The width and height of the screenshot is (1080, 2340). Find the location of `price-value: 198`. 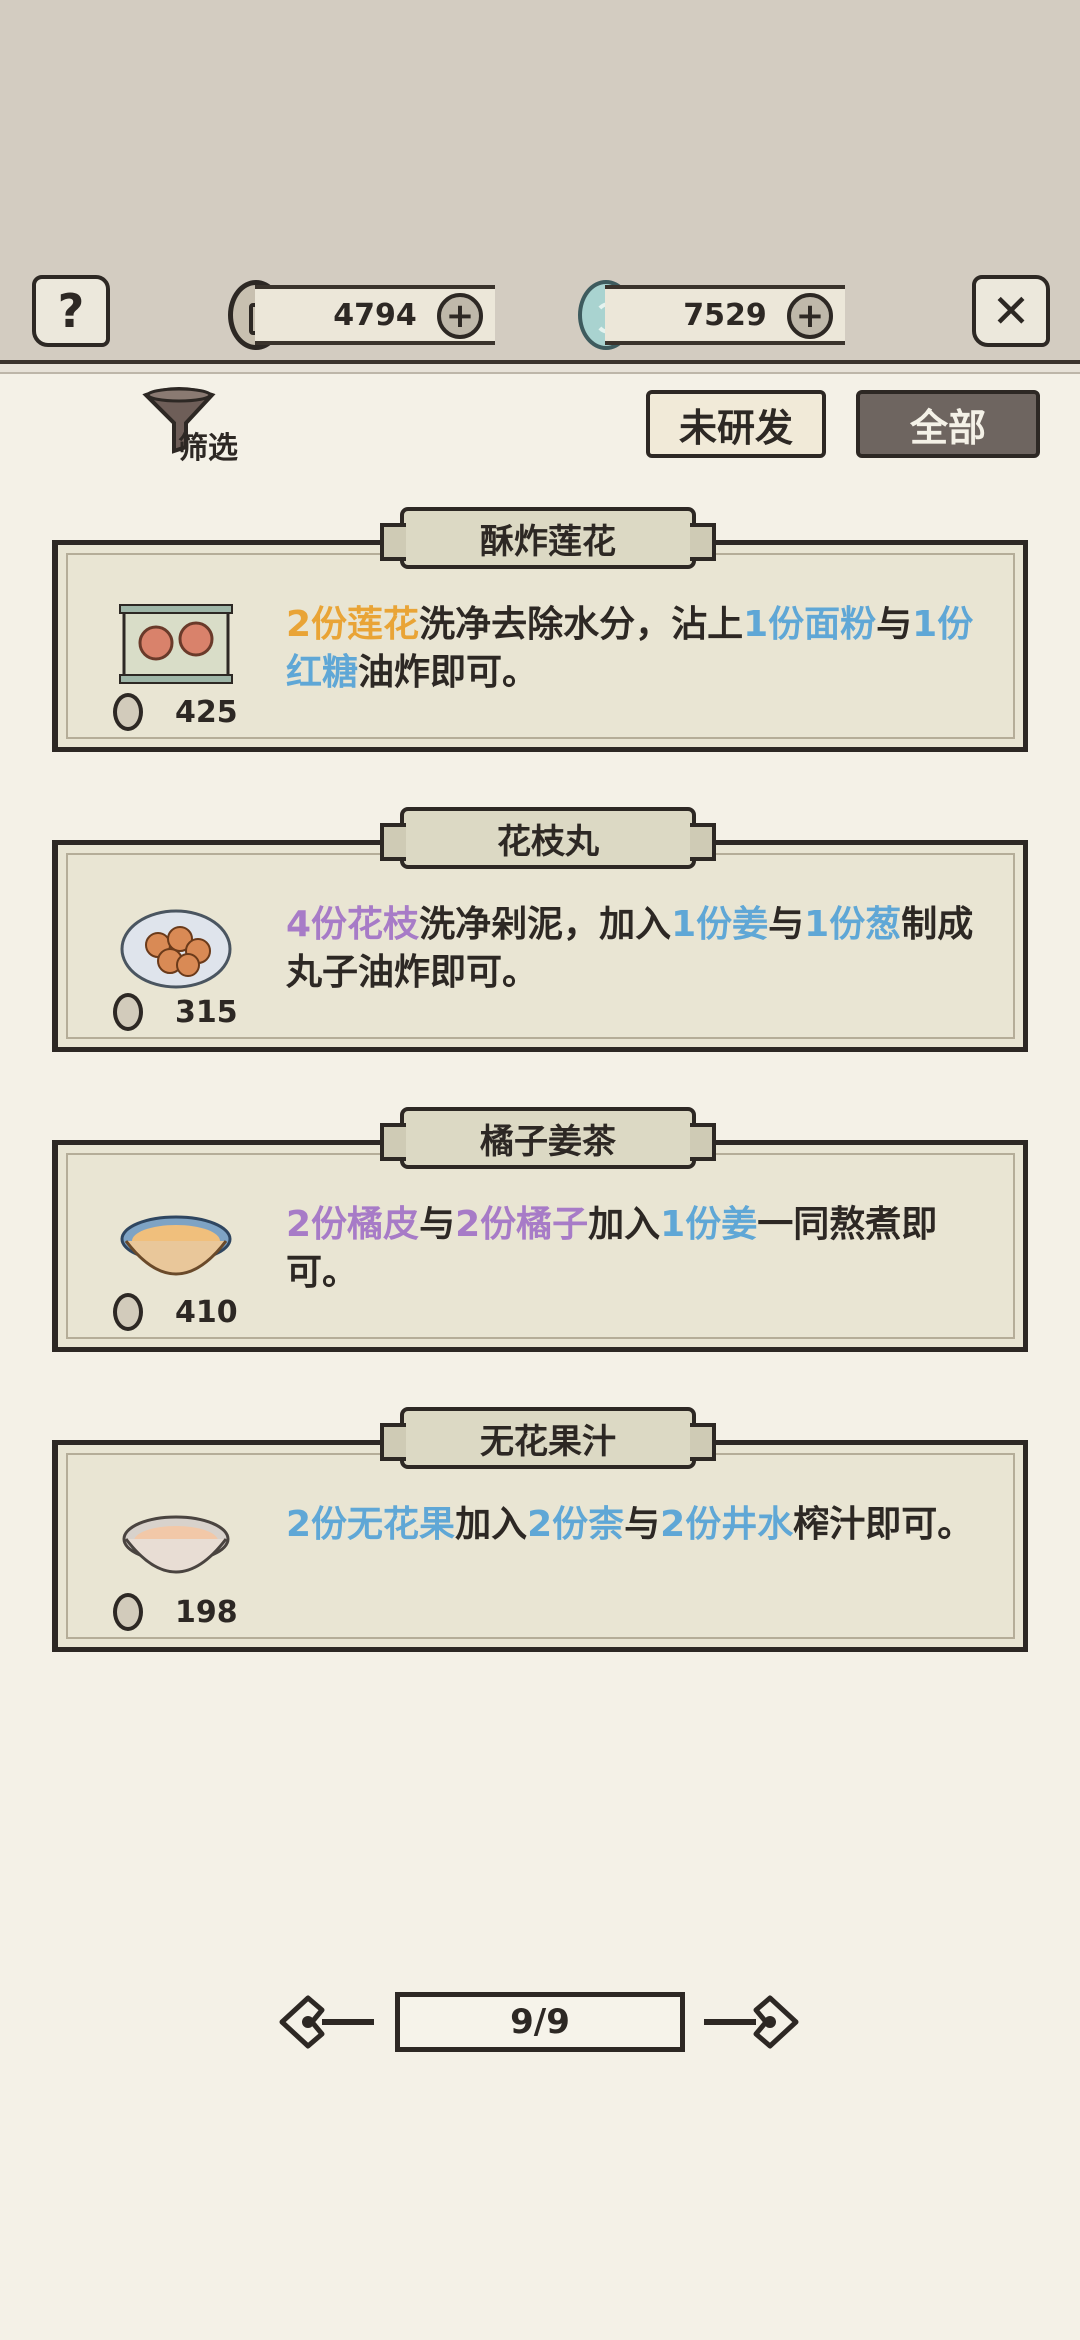

price-value: 198 is located at coordinates (206, 1612).